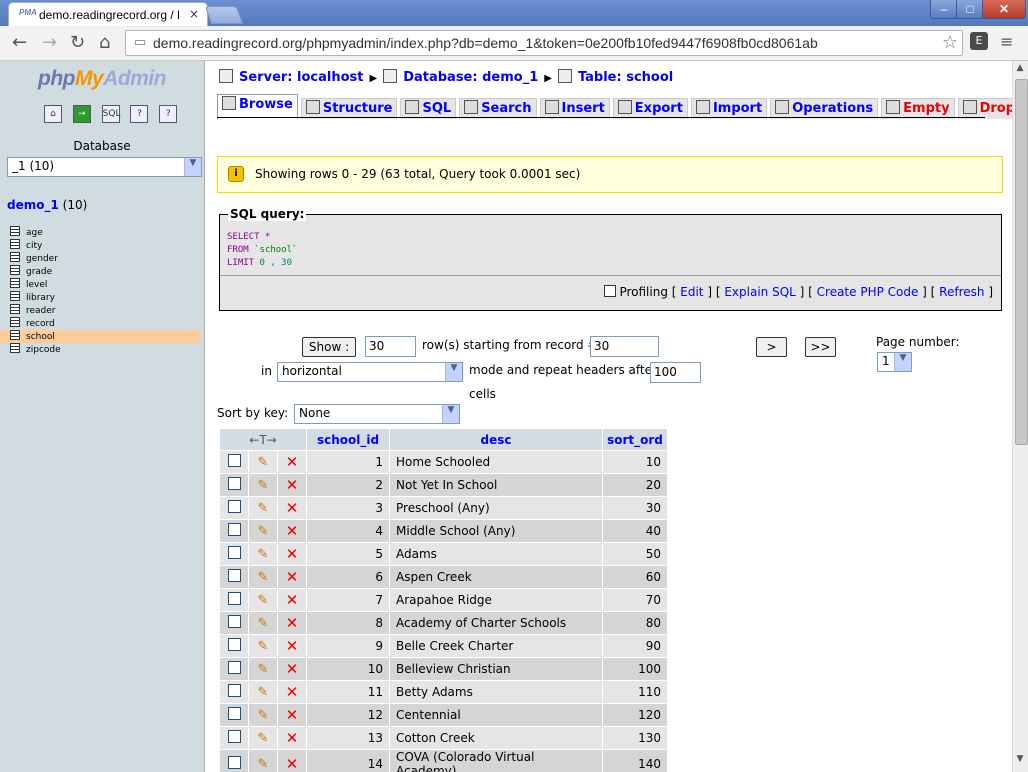 The height and width of the screenshot is (772, 1028). What do you see at coordinates (100, 232) in the screenshot?
I see `table-list-item-age: age` at bounding box center [100, 232].